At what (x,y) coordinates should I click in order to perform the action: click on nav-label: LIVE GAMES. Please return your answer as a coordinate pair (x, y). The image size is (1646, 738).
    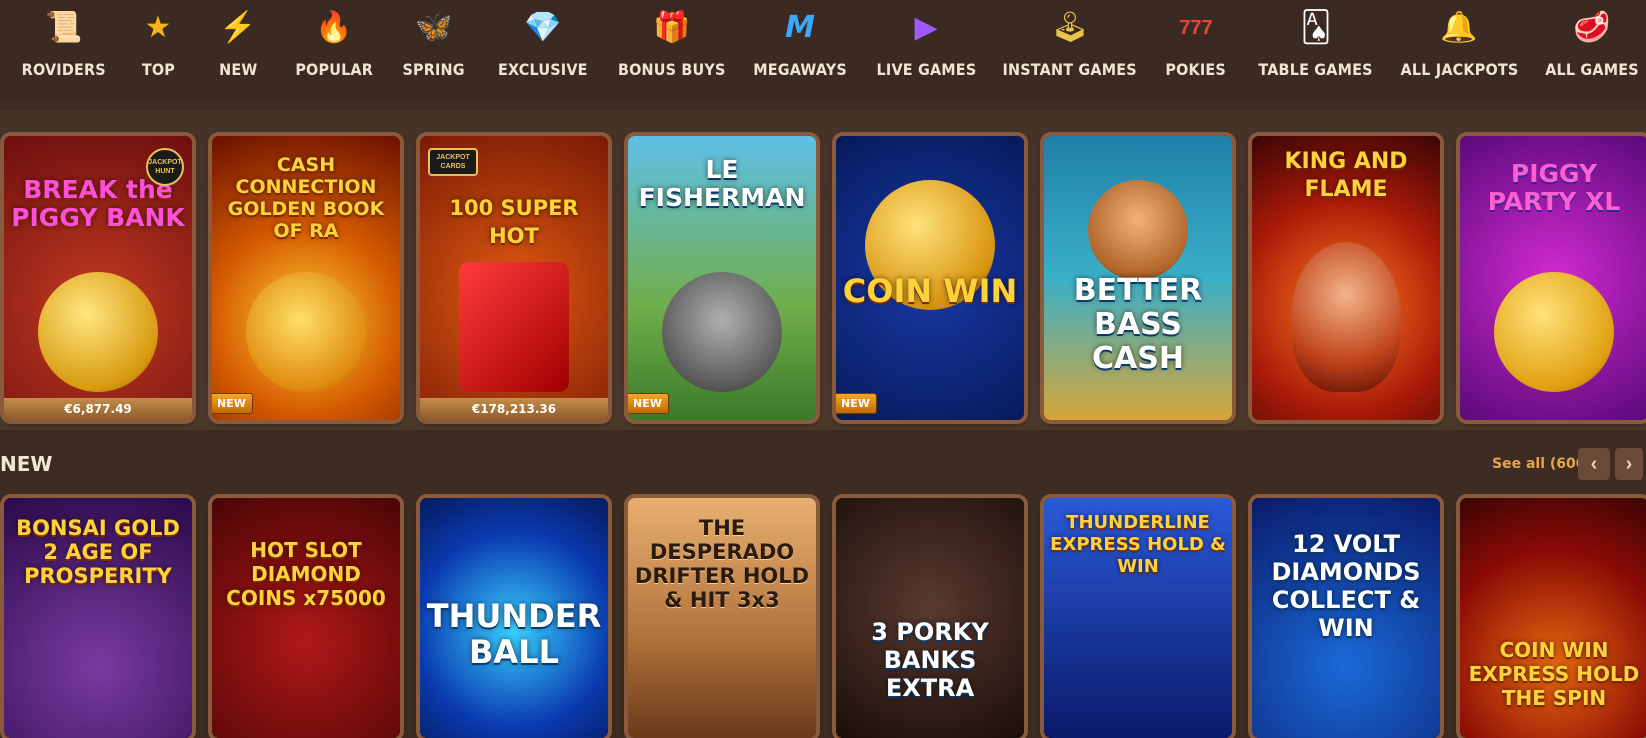
    Looking at the image, I should click on (926, 69).